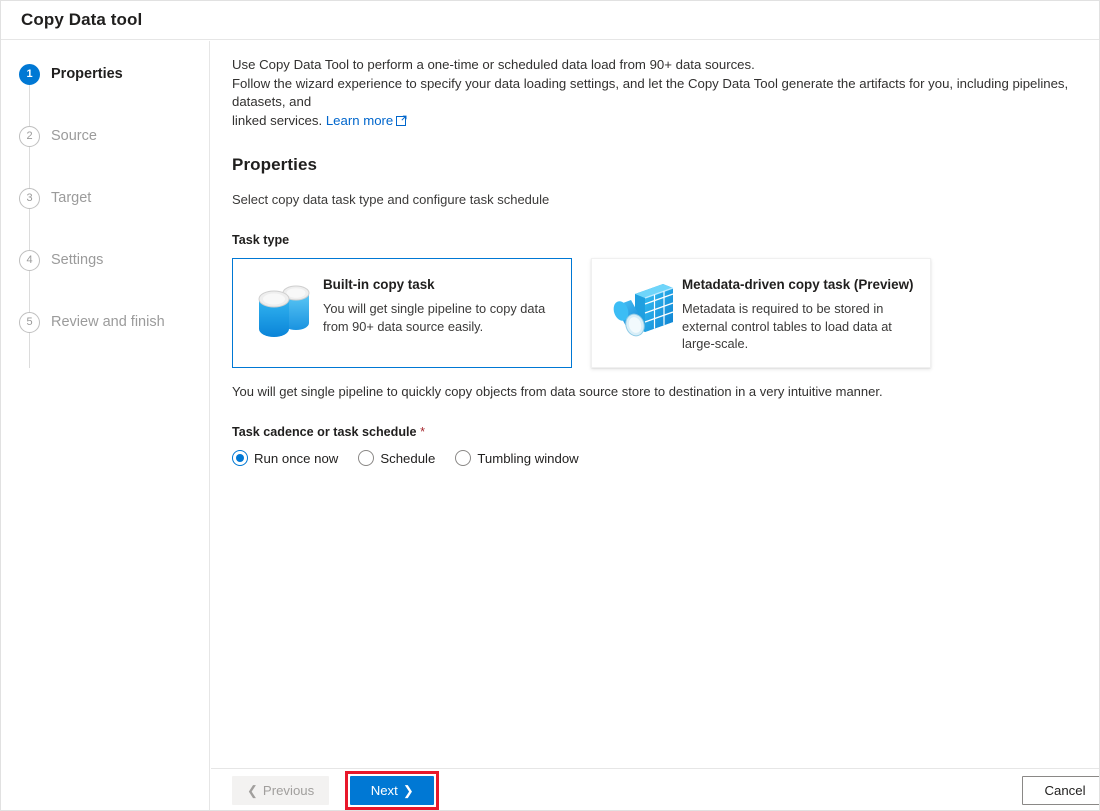 The image size is (1100, 811). I want to click on external-link-icon, so click(401, 122).